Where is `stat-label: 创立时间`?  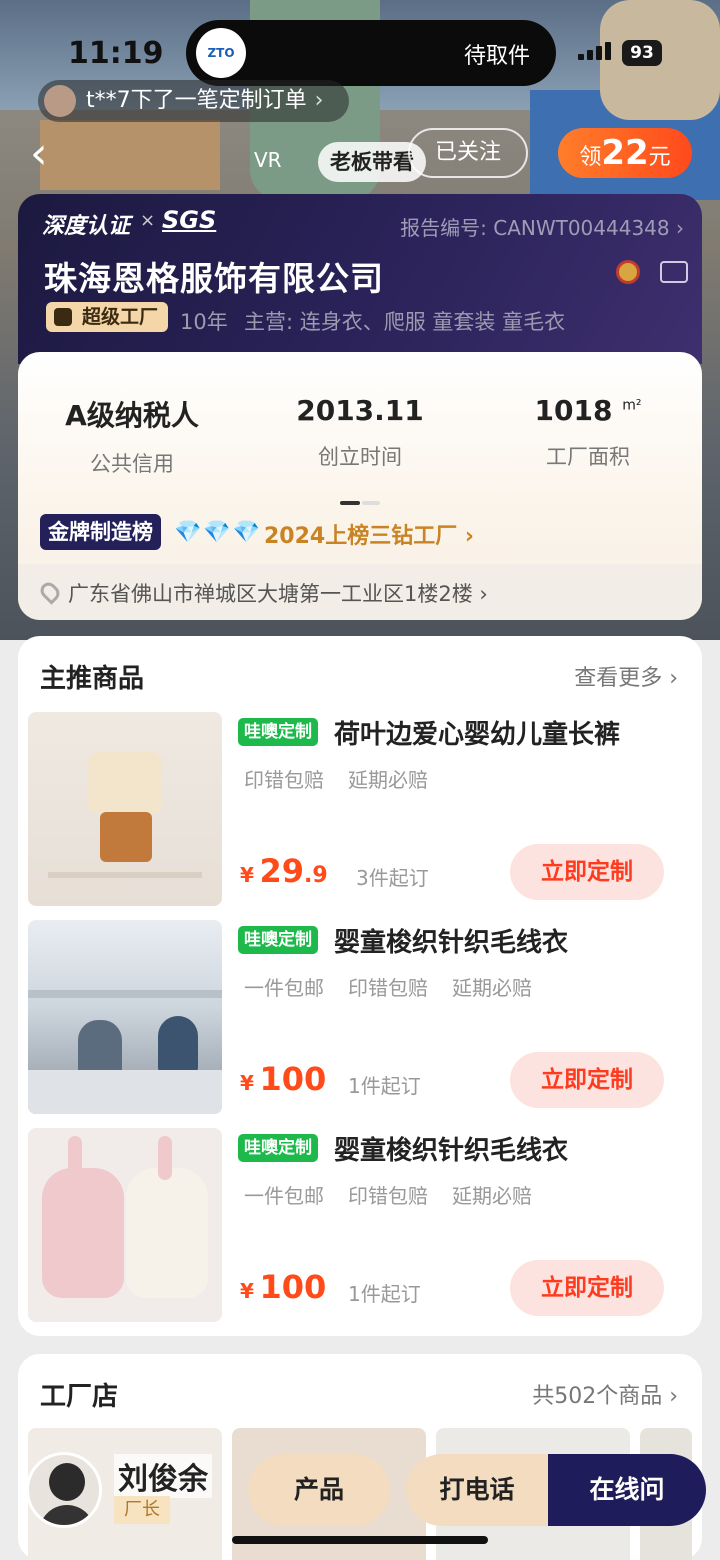 stat-label: 创立时间 is located at coordinates (360, 457).